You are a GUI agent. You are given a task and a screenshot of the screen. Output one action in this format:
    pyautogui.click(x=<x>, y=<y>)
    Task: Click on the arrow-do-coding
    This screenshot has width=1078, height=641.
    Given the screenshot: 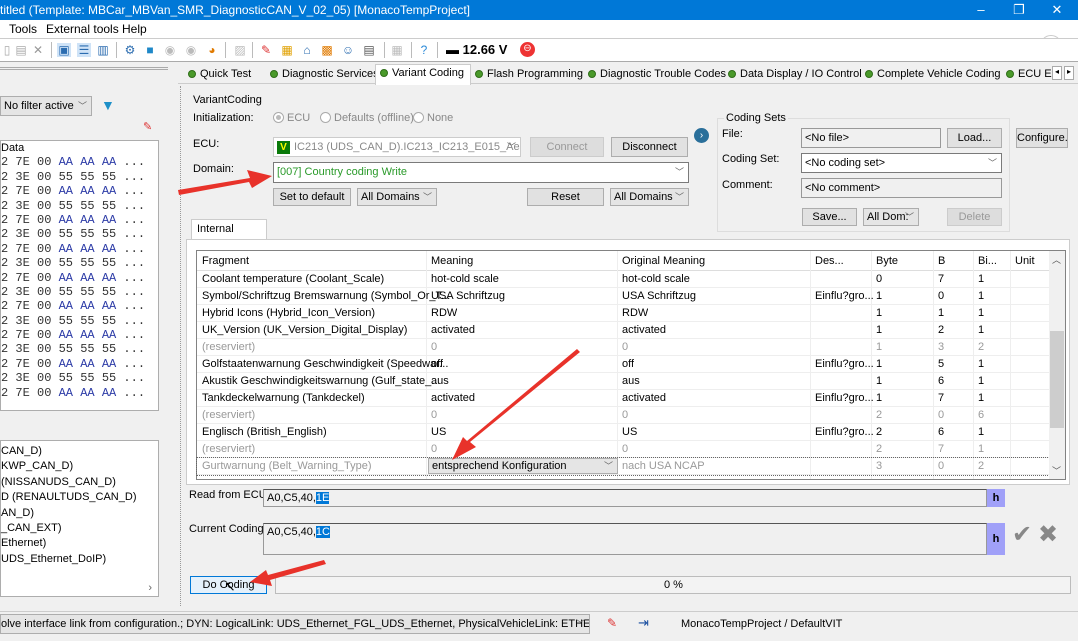 What is the action you would take?
    pyautogui.click(x=288, y=573)
    